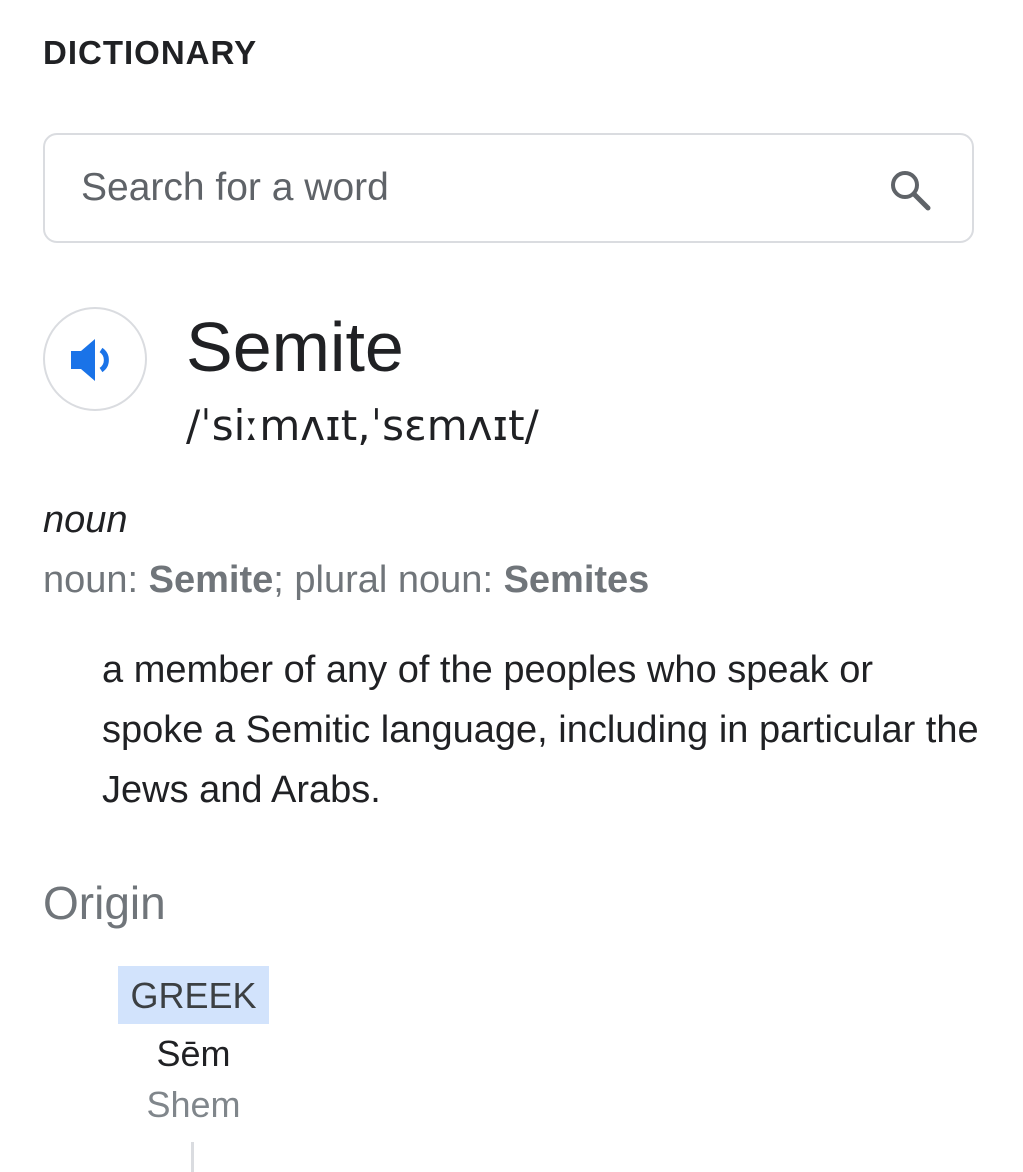 This screenshot has height=1172, width=1023. I want to click on pronounce-button, so click(95, 359).